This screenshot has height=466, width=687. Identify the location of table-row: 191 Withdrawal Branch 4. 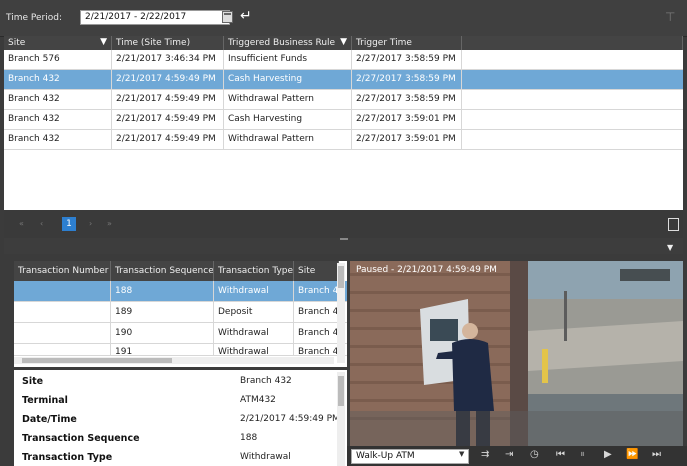
(180, 350).